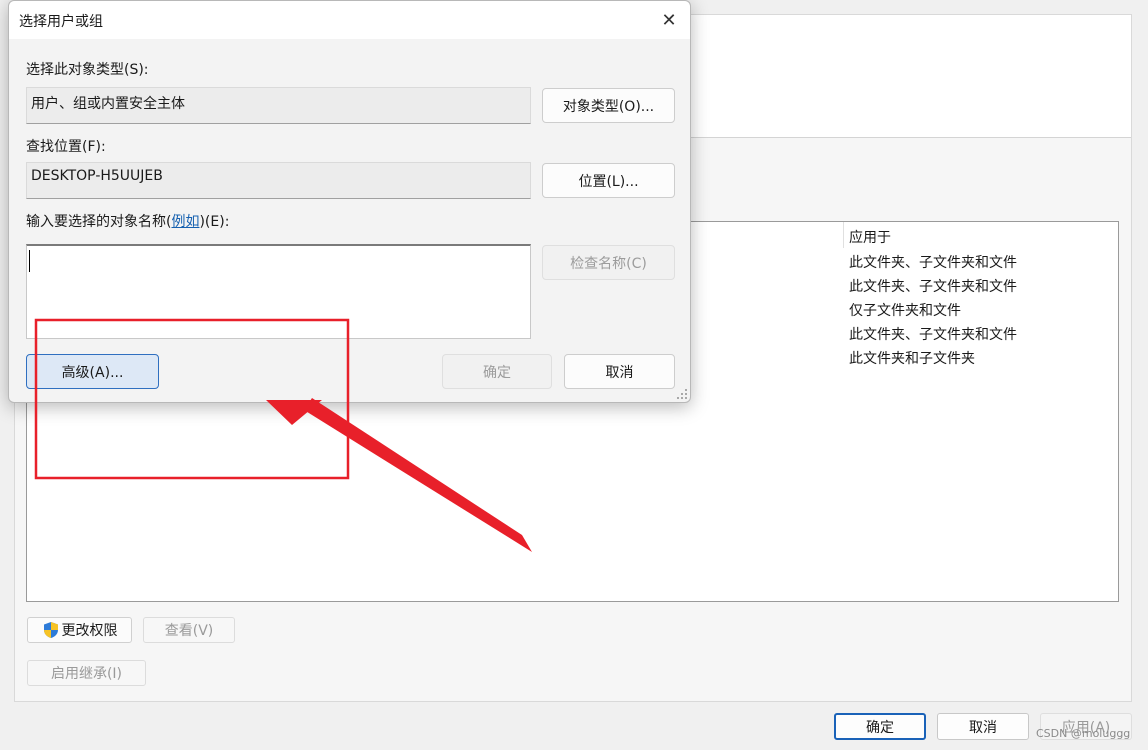 This screenshot has width=1148, height=750. What do you see at coordinates (189, 630) in the screenshot?
I see `view-button: 查看(V)` at bounding box center [189, 630].